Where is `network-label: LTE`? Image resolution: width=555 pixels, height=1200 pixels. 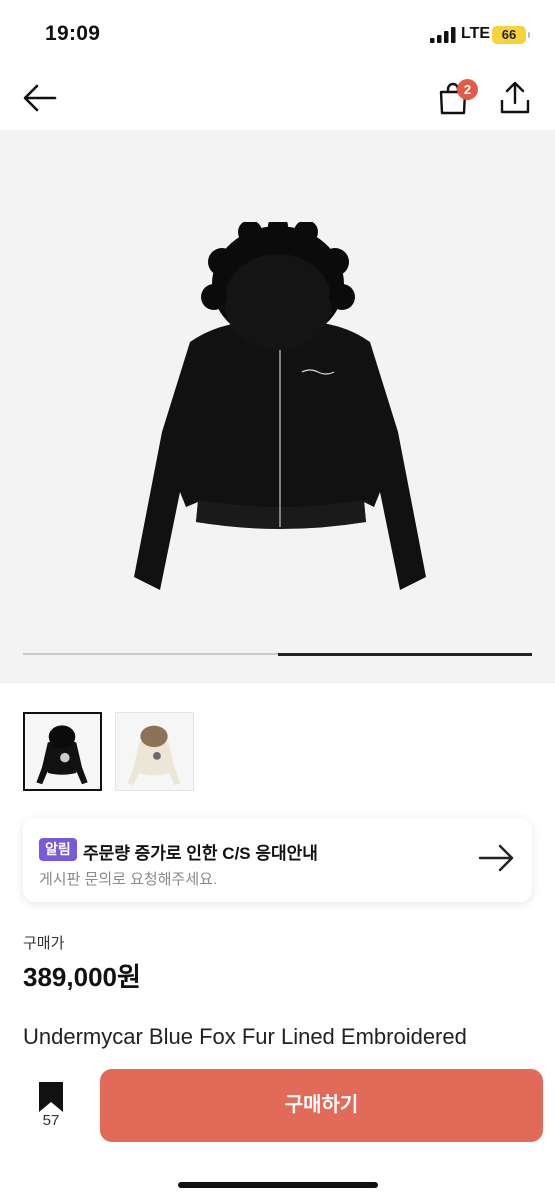 network-label: LTE is located at coordinates (476, 33).